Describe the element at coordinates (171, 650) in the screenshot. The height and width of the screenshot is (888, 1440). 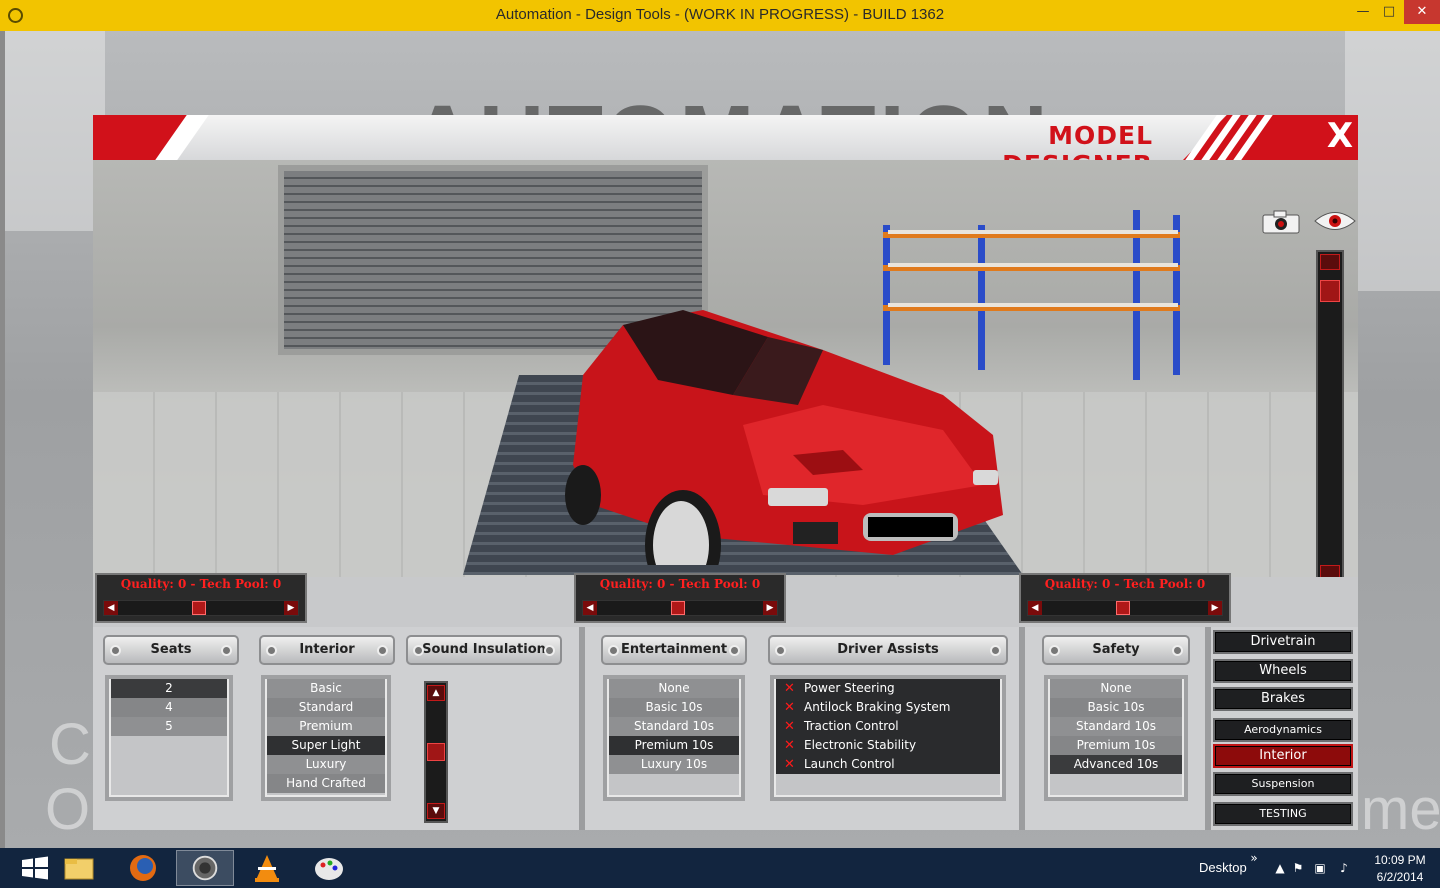
I see `seats-header: Seats` at that location.